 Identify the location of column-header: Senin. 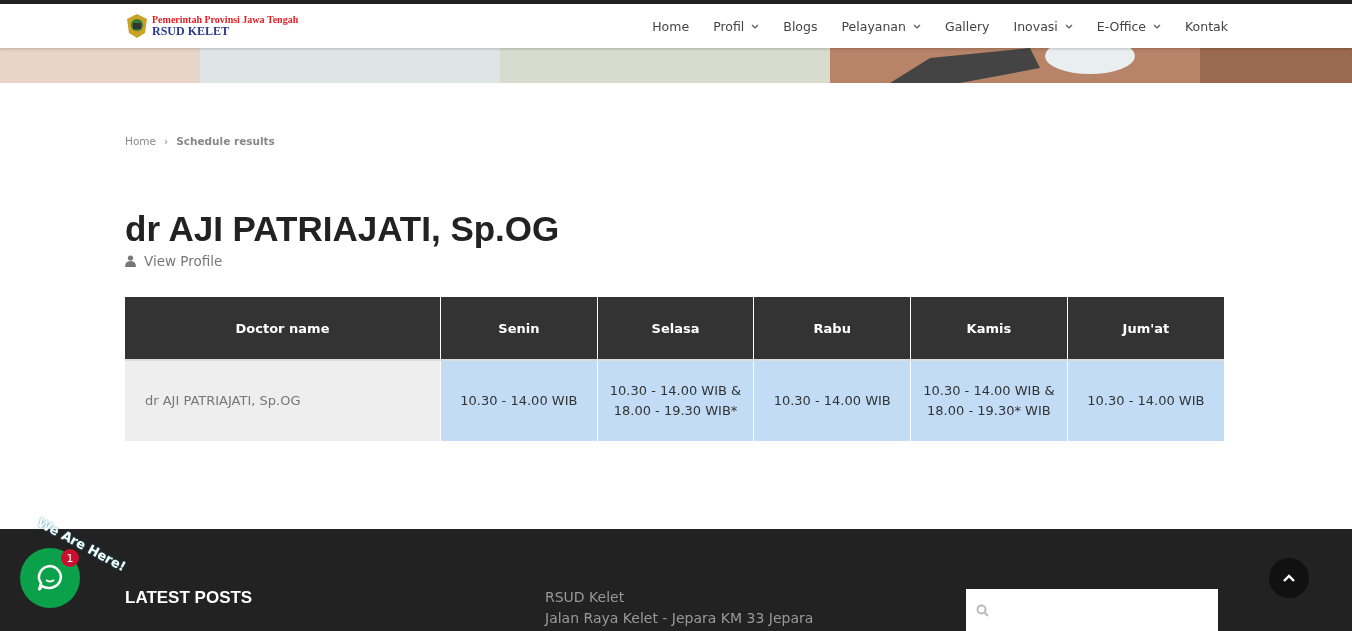
(519, 328).